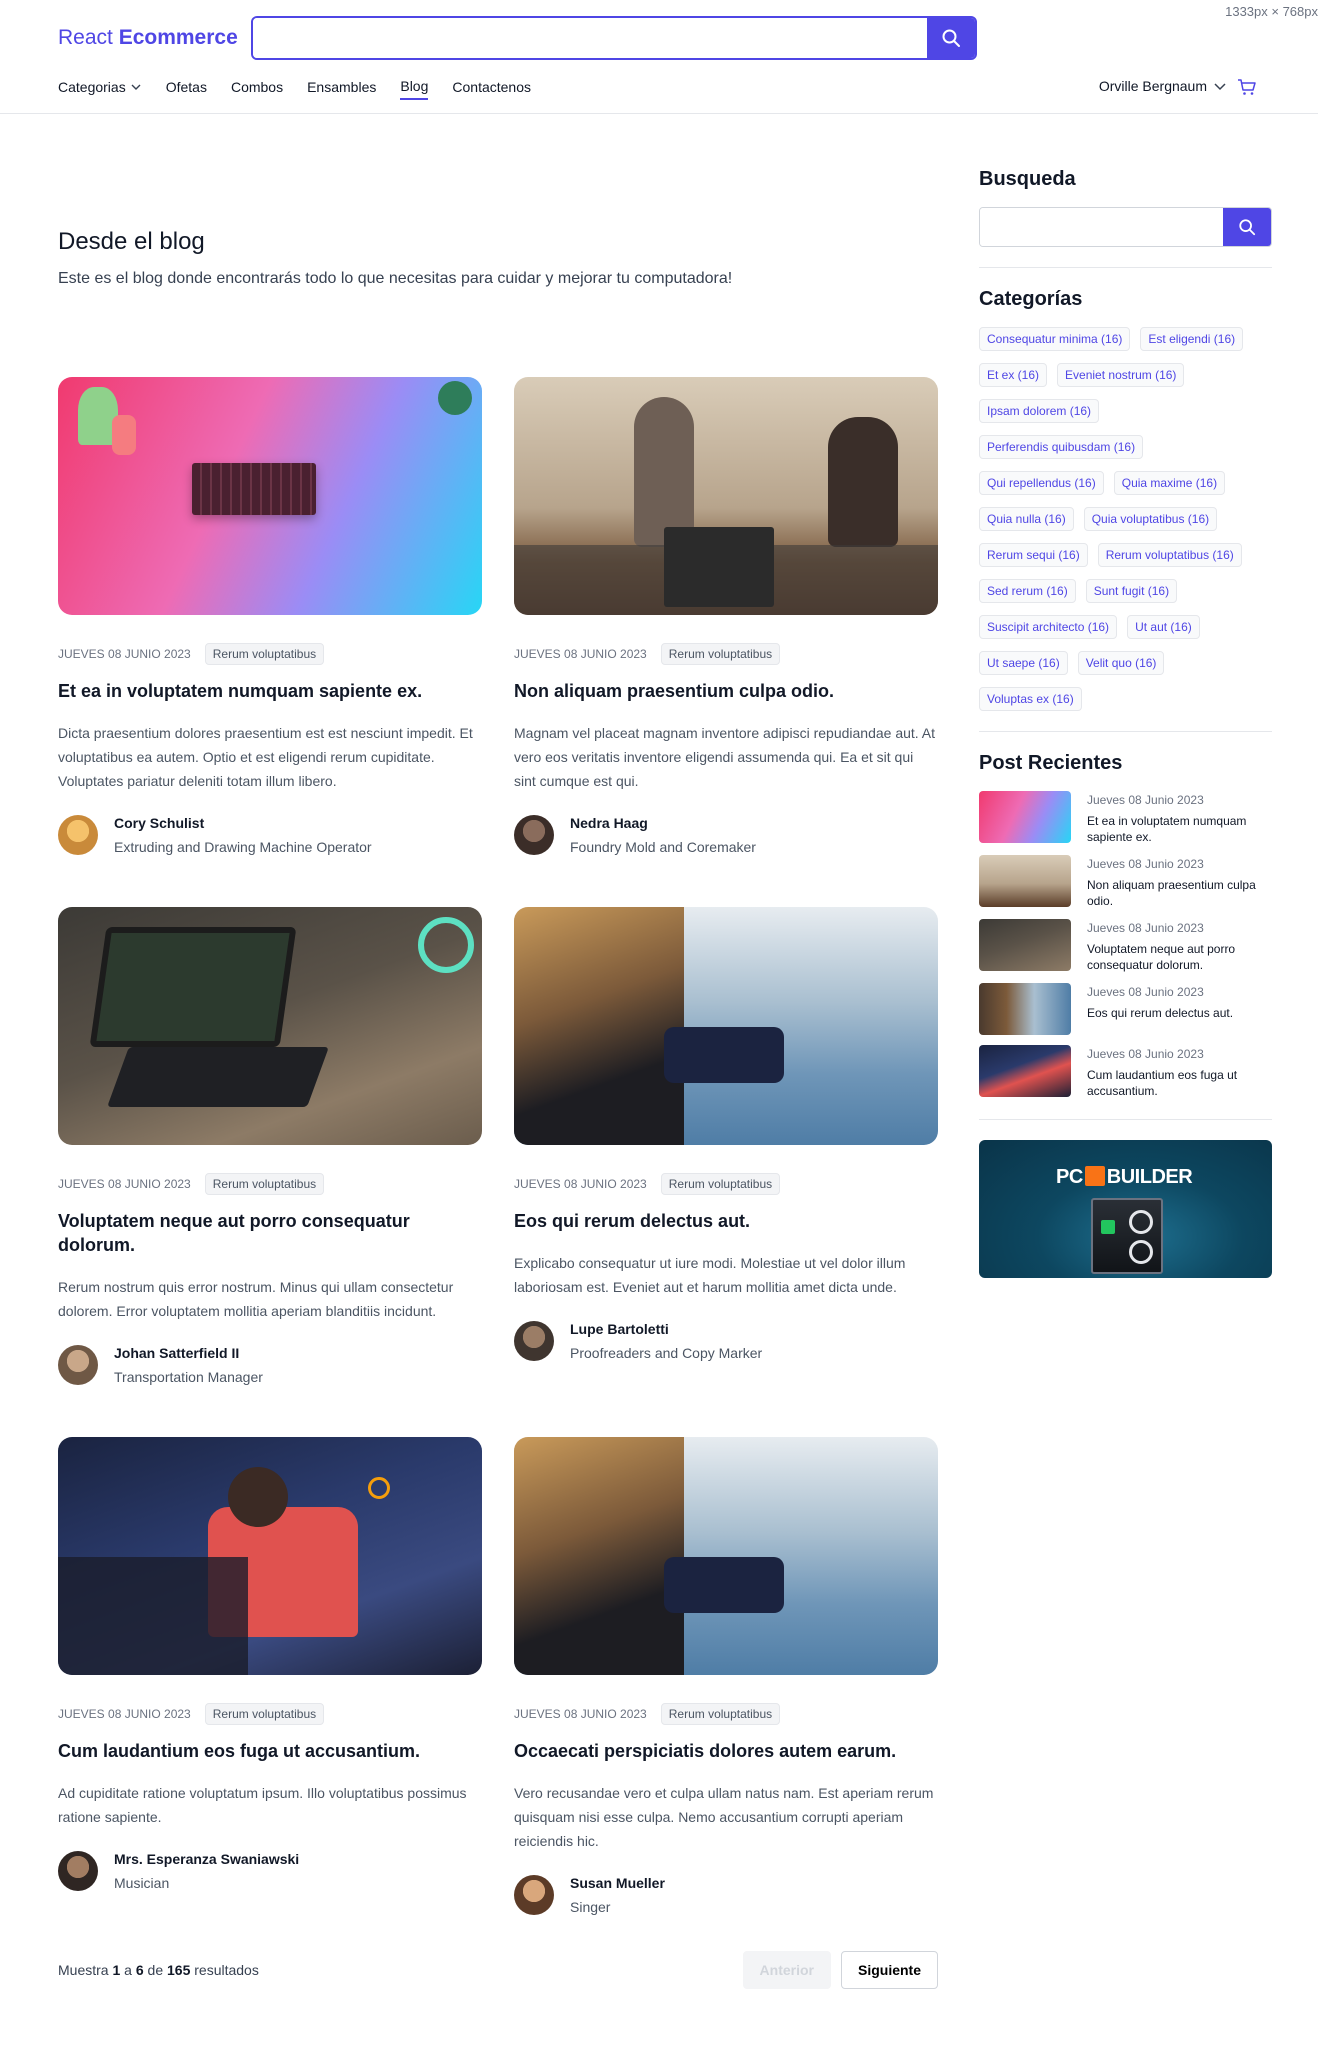 This screenshot has width=1318, height=2049. Describe the element at coordinates (1055, 339) in the screenshot. I see `category-chip: Consequatur minima (16)` at that location.